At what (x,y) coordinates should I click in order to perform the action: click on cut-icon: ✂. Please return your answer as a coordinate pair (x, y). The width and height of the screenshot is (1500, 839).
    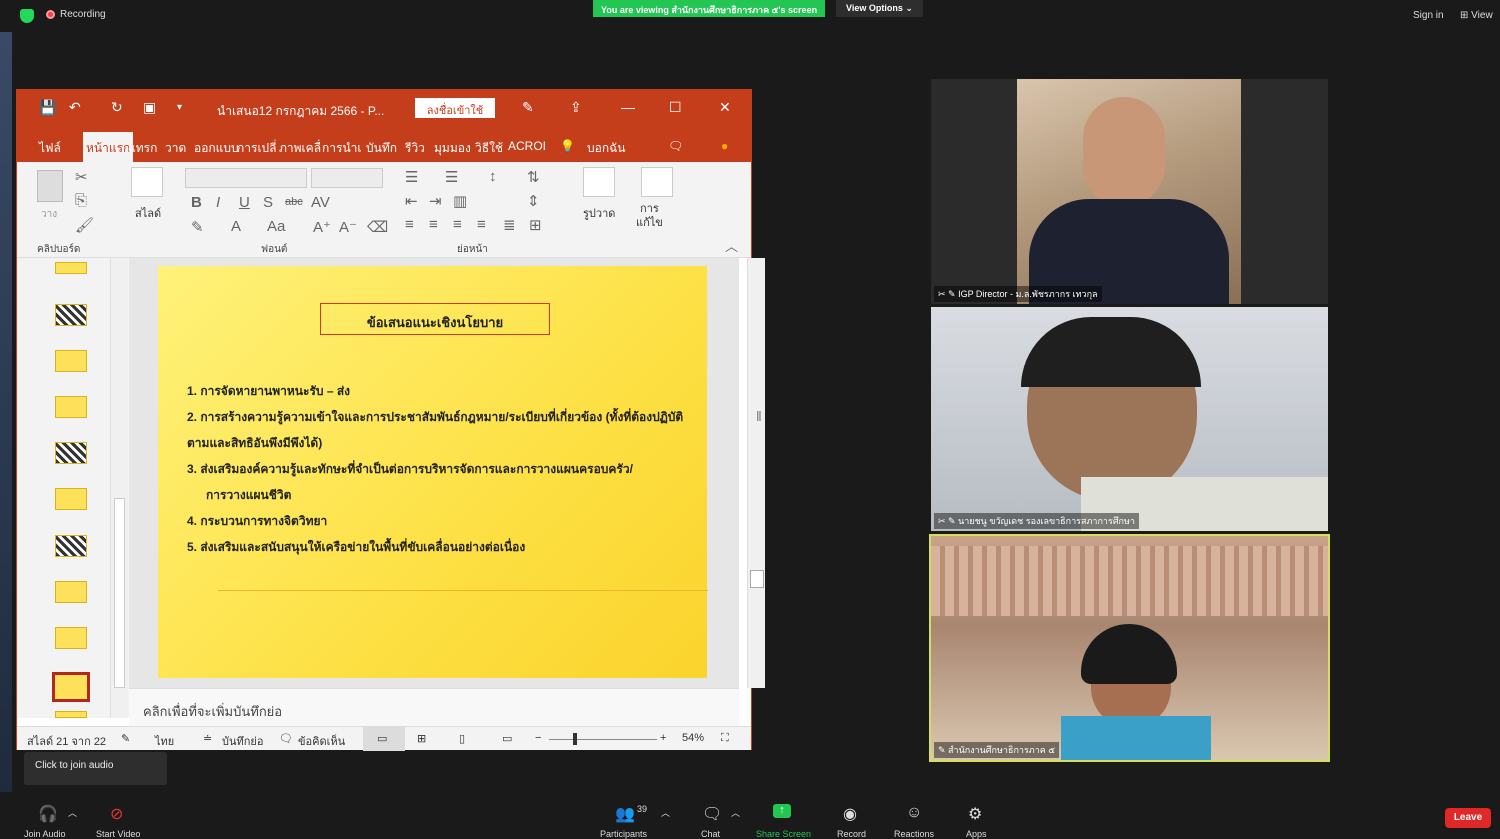
    Looking at the image, I should click on (81, 177).